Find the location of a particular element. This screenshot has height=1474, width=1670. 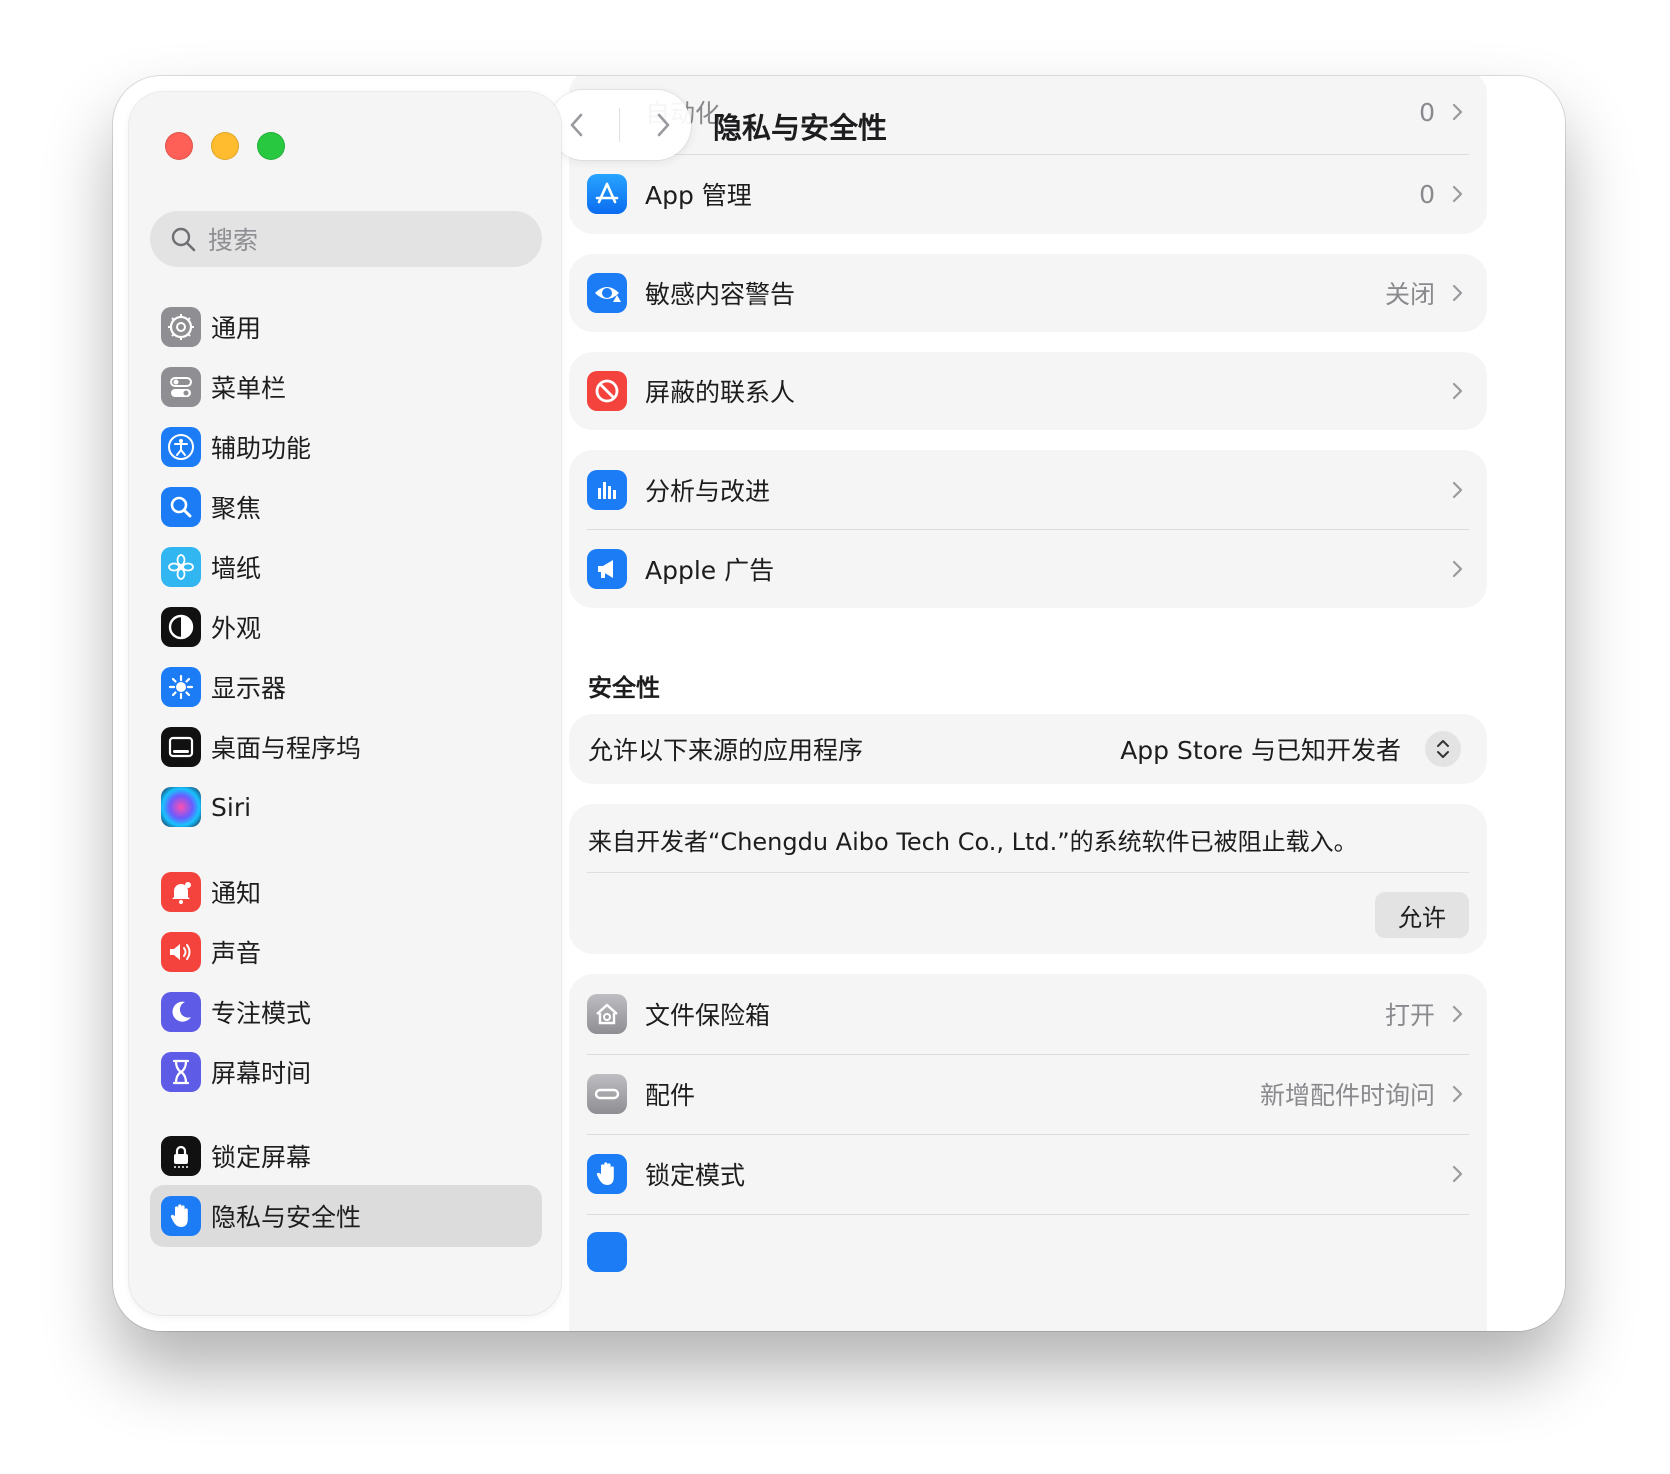

app-store-icon is located at coordinates (607, 194).